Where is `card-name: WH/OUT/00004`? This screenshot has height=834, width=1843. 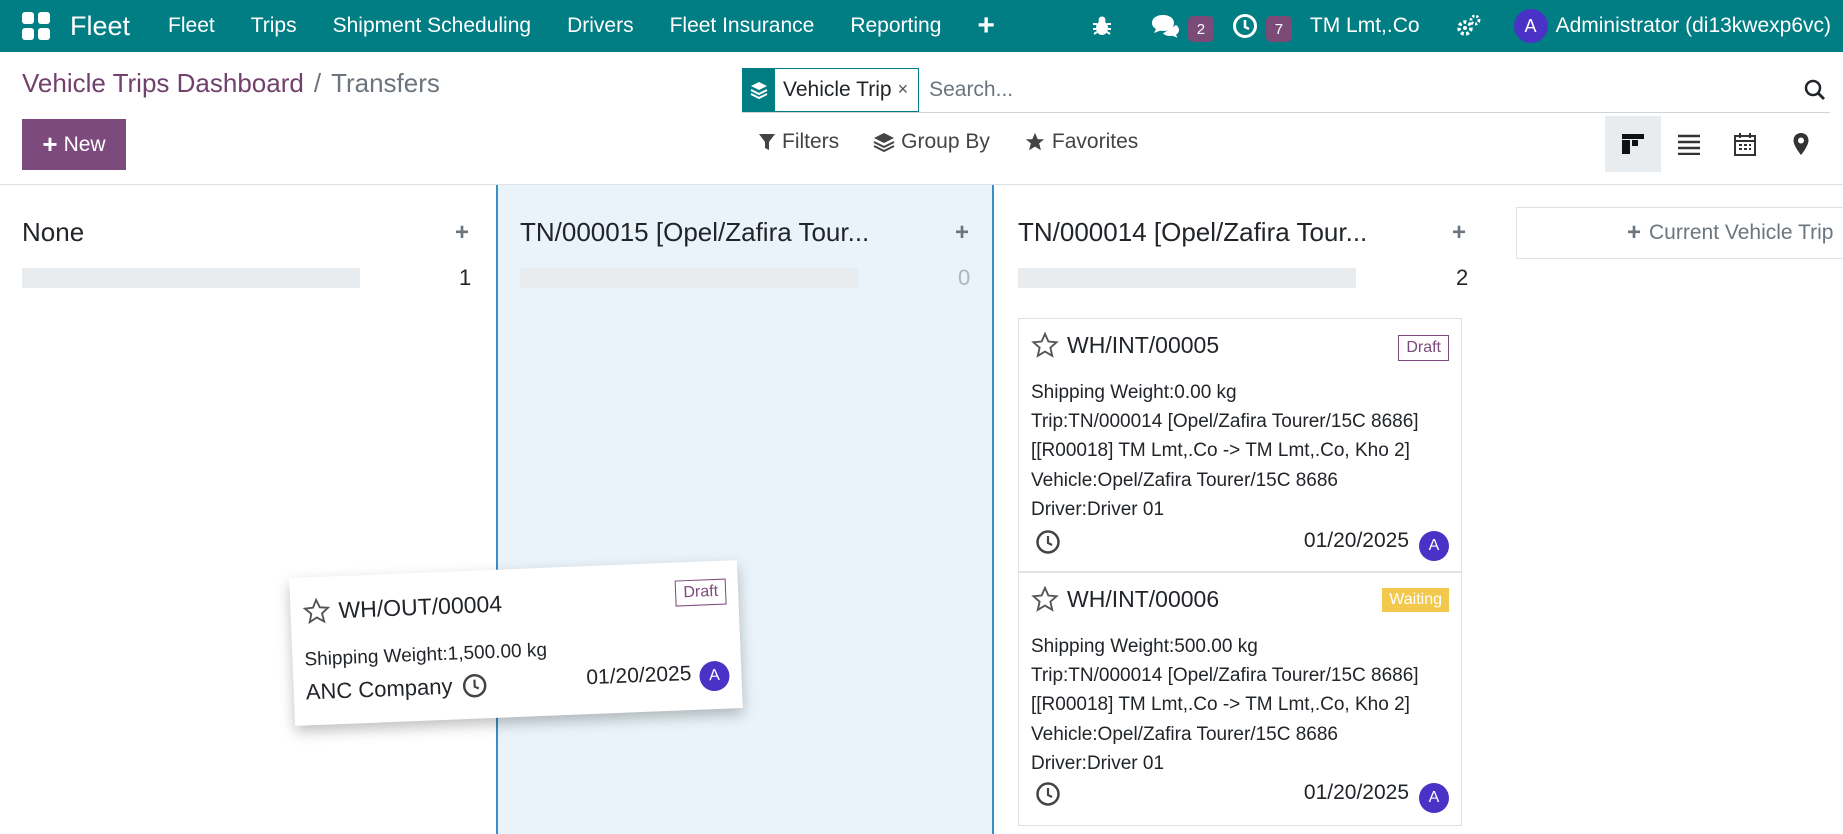
card-name: WH/OUT/00004 is located at coordinates (420, 606).